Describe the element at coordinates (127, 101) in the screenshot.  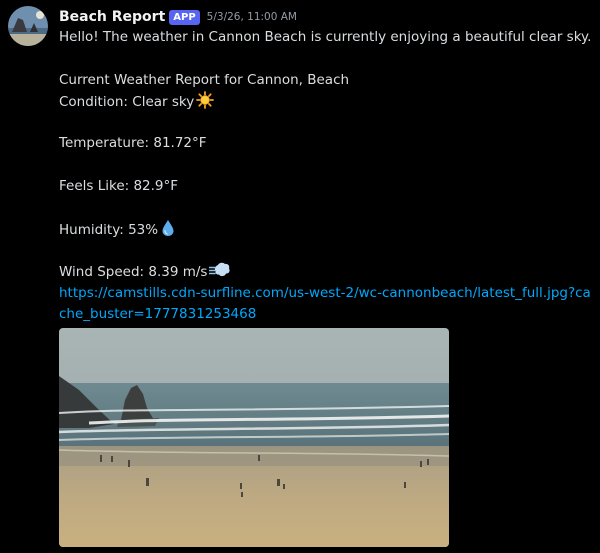
I see `condition-text: Condition: Clear sky` at that location.